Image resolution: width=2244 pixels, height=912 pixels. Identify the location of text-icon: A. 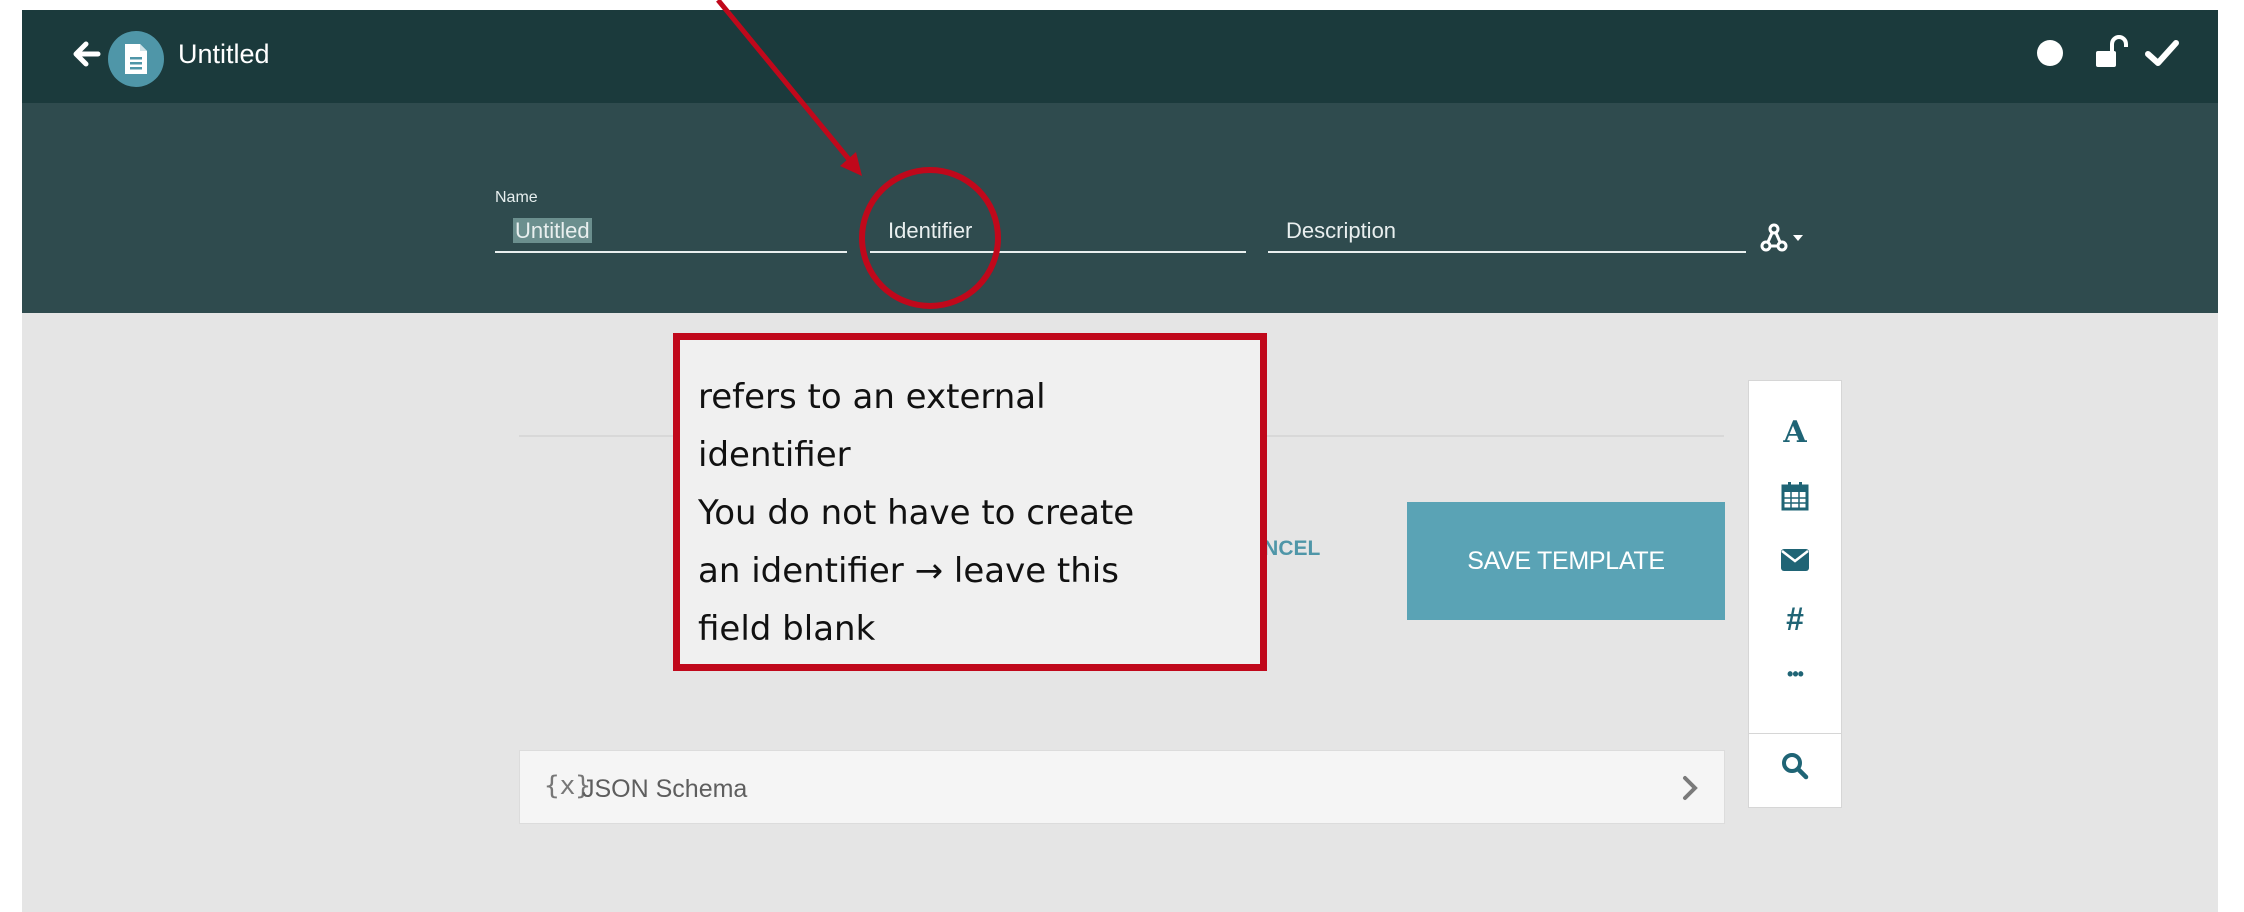
(1795, 432).